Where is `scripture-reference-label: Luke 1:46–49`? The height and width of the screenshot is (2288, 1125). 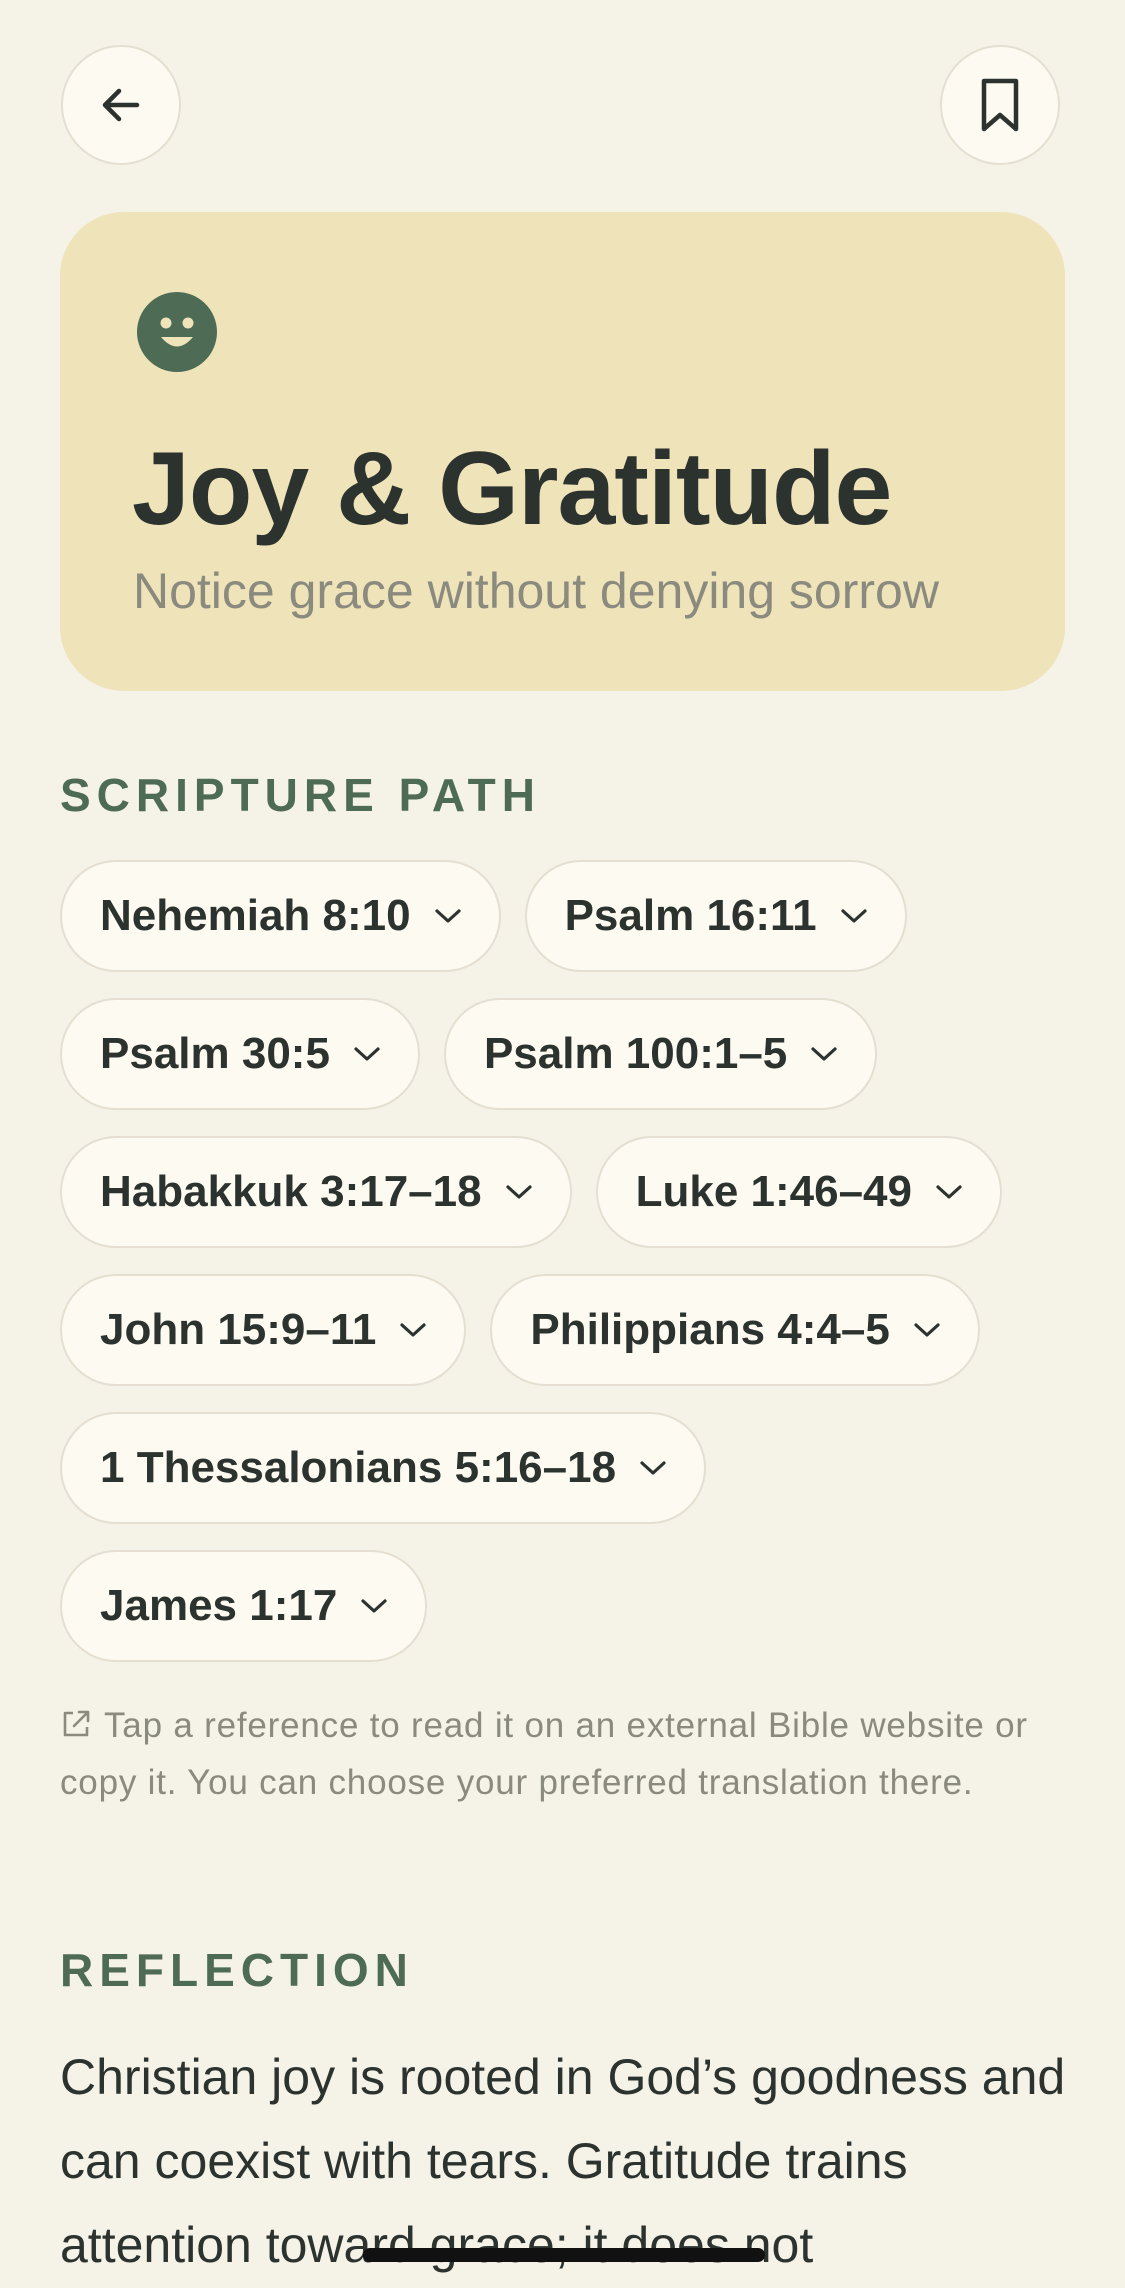
scripture-reference-label: Luke 1:46–49 is located at coordinates (773, 1191).